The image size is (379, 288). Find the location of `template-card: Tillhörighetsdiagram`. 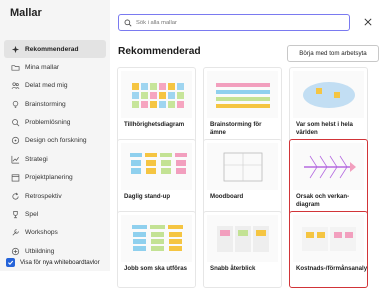

template-card: Tillhörighetsdiagram is located at coordinates (156, 105).